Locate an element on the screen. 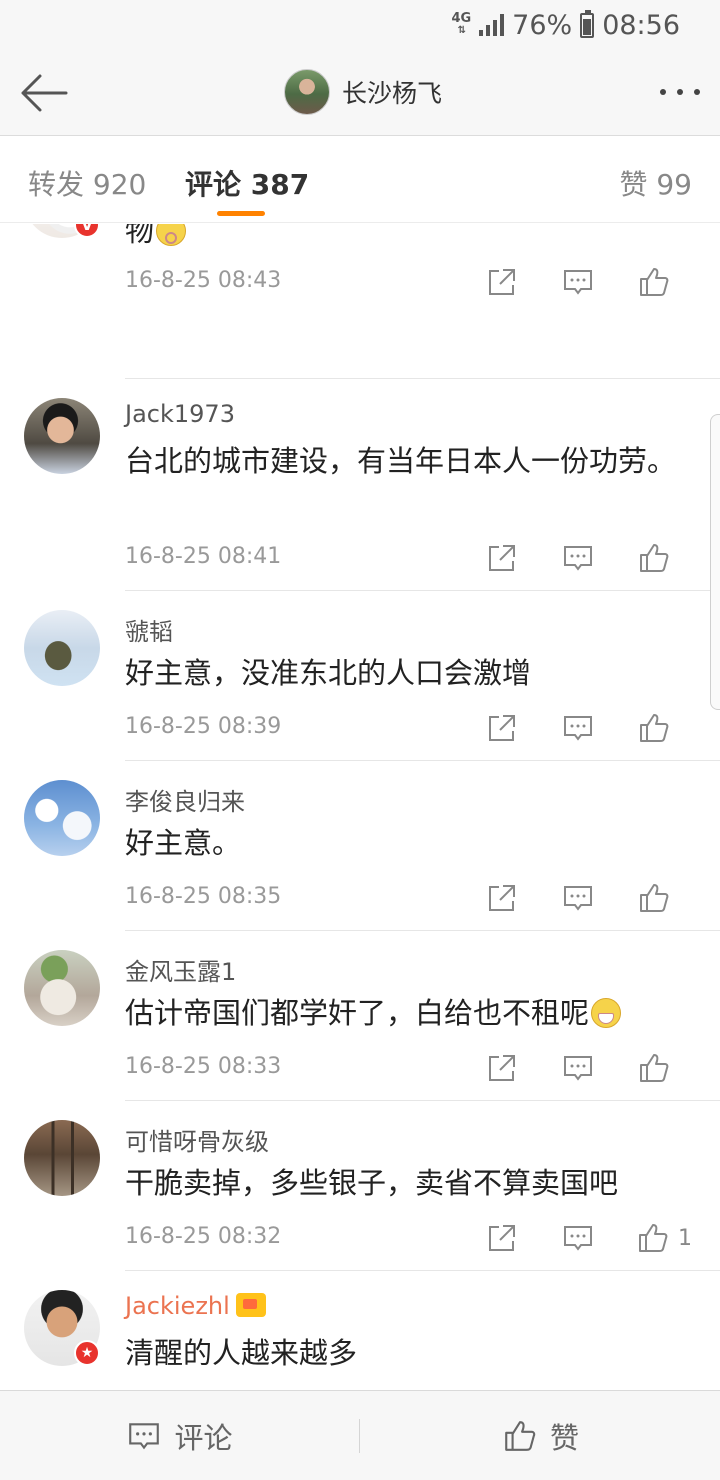 The image size is (720, 1480). bottom-action-bar: 评论 赞 is located at coordinates (360, 1435).